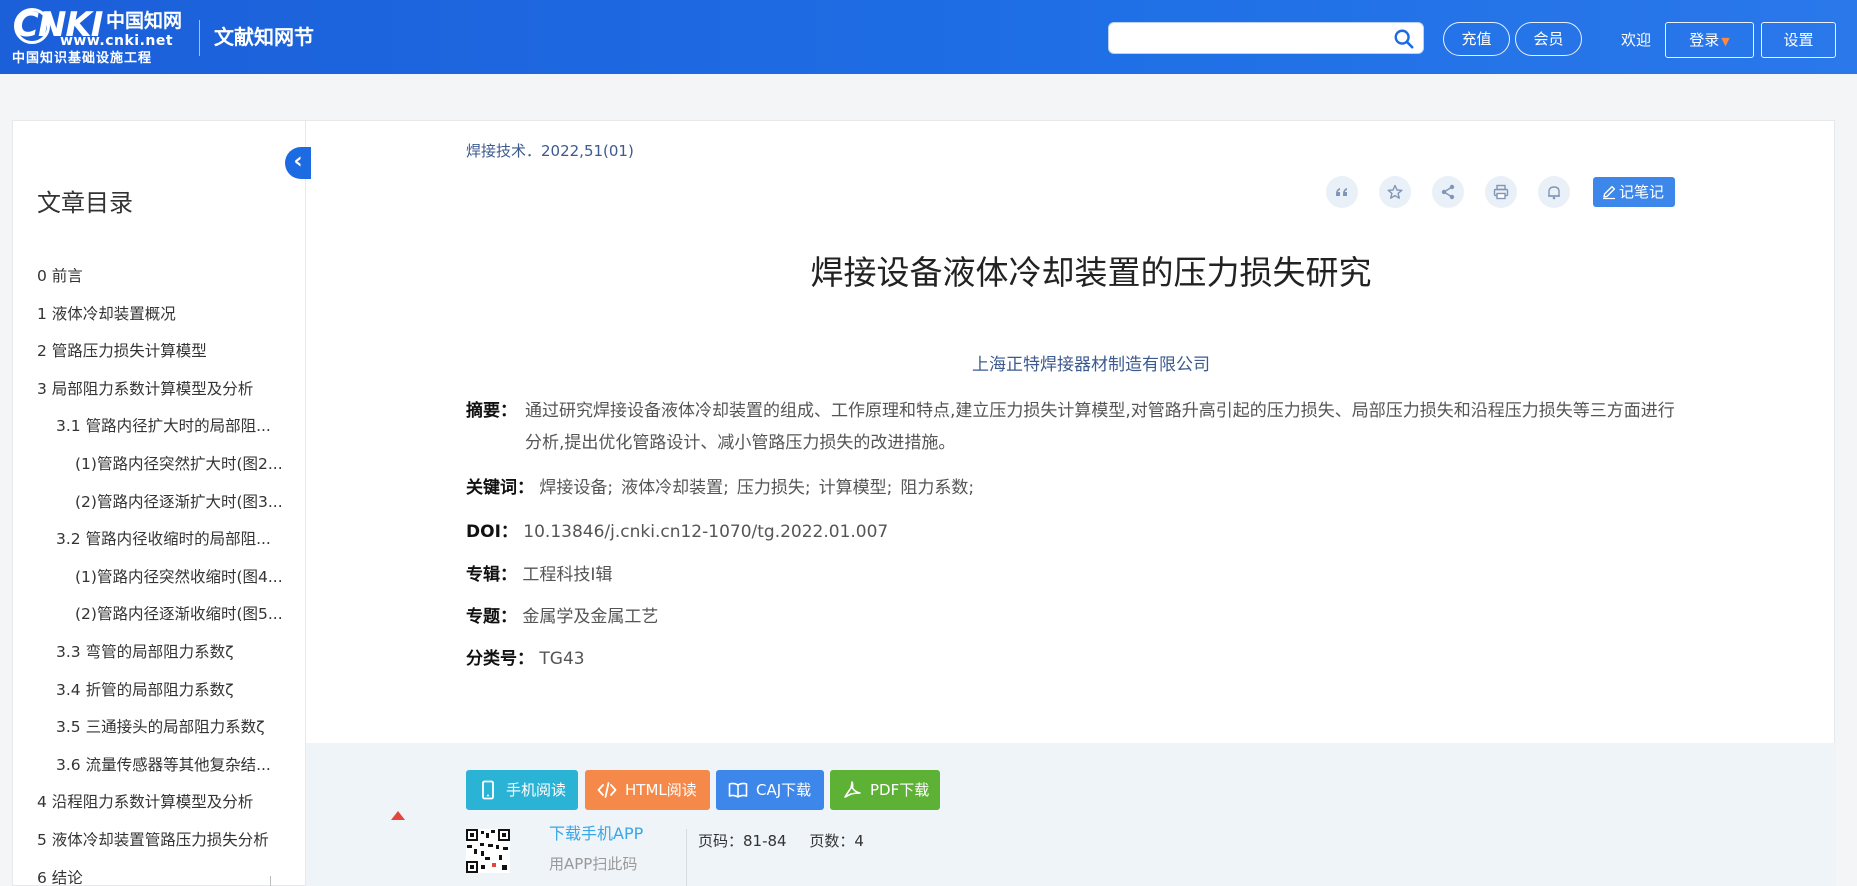  What do you see at coordinates (738, 790) in the screenshot?
I see `book-icon` at bounding box center [738, 790].